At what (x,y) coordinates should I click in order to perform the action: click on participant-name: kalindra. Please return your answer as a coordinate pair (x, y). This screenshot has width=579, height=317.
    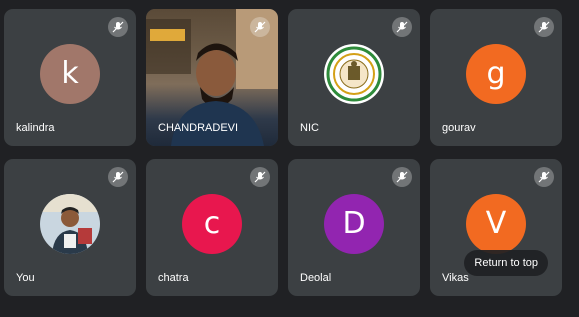
    Looking at the image, I should click on (35, 128).